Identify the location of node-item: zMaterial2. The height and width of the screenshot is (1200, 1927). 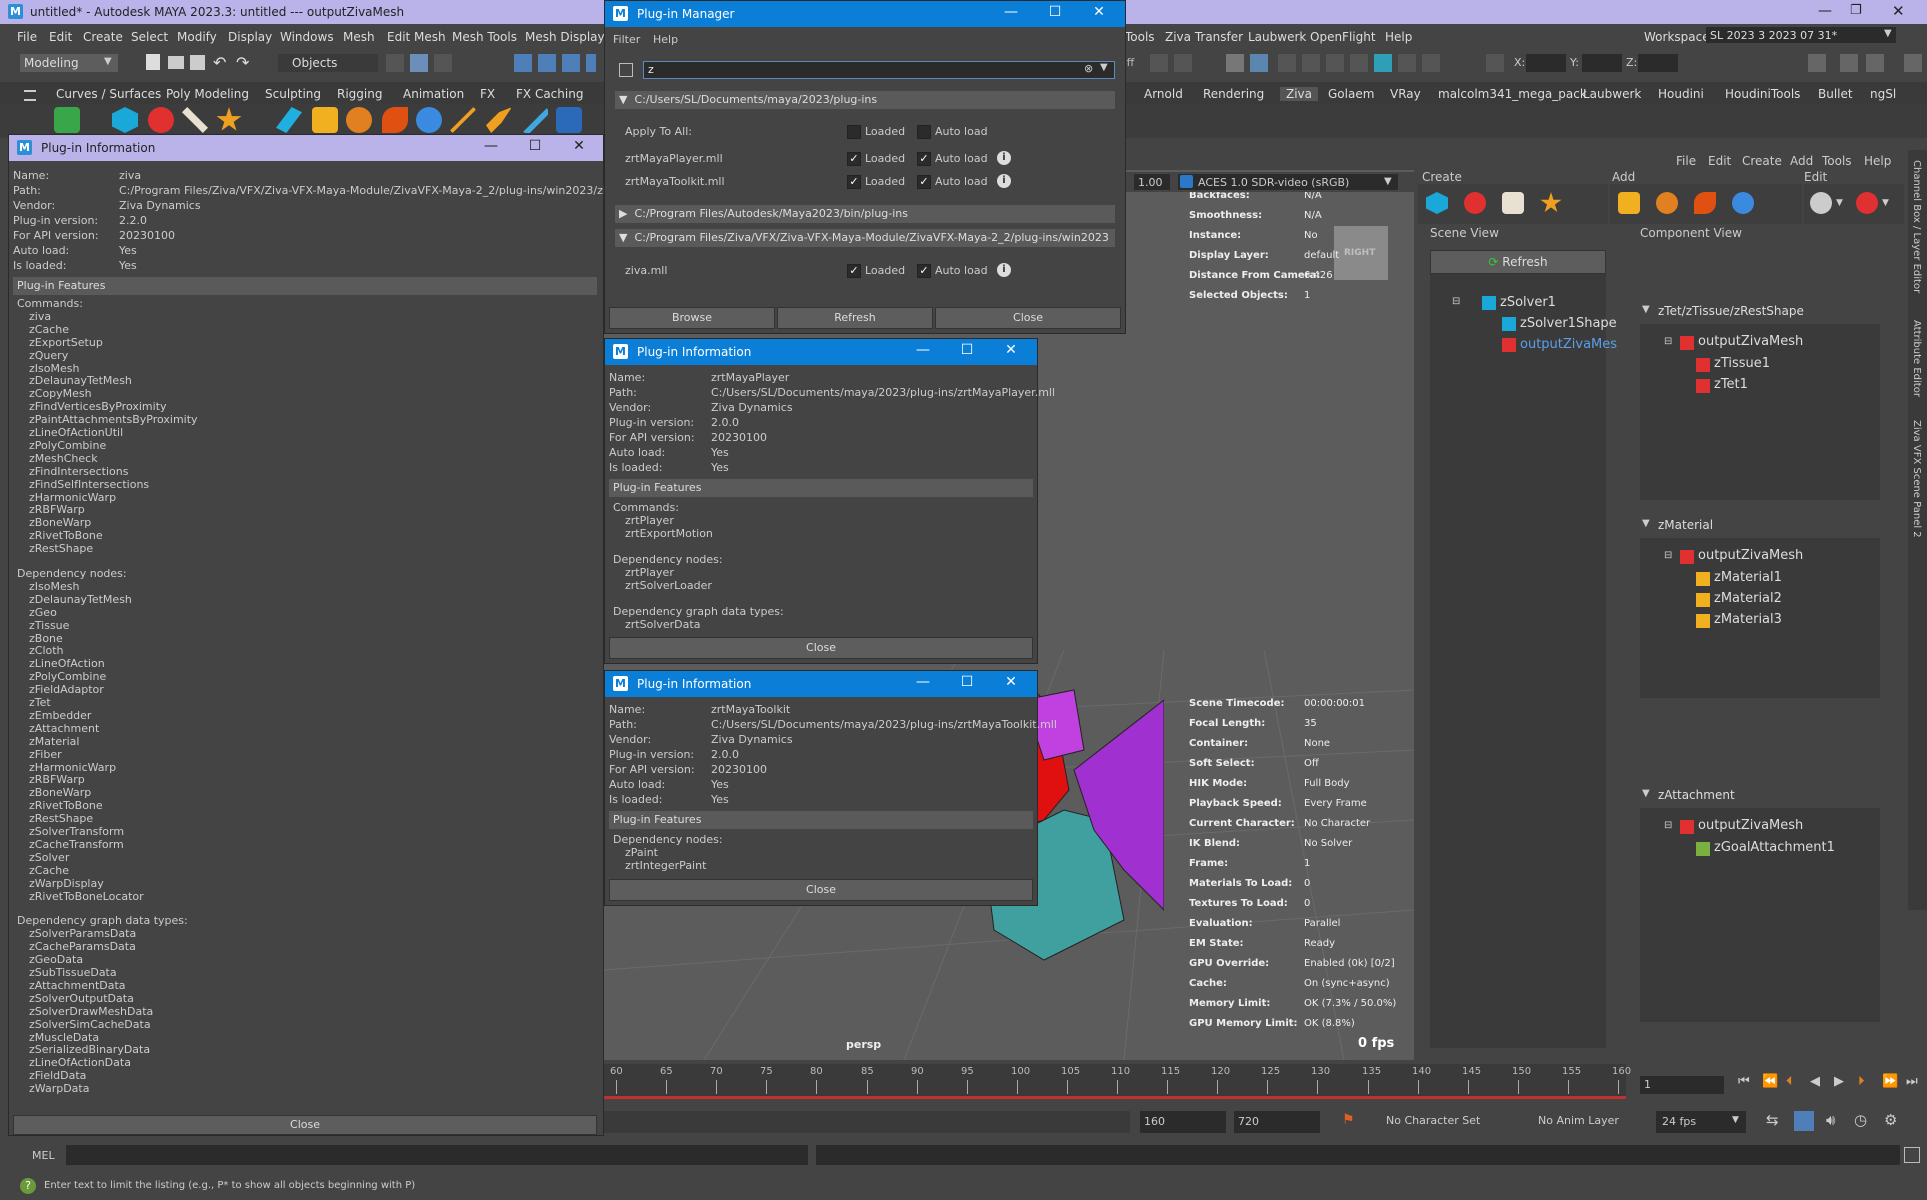
(1748, 598).